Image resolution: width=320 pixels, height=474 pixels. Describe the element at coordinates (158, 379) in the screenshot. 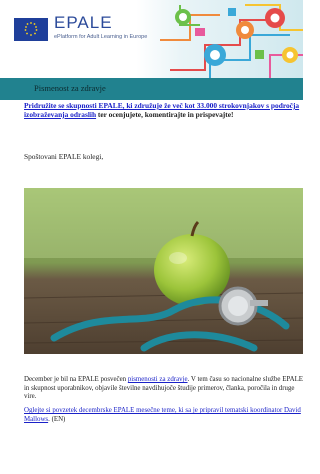

I see `health-literacy-link: pismenosti za zdravje` at that location.